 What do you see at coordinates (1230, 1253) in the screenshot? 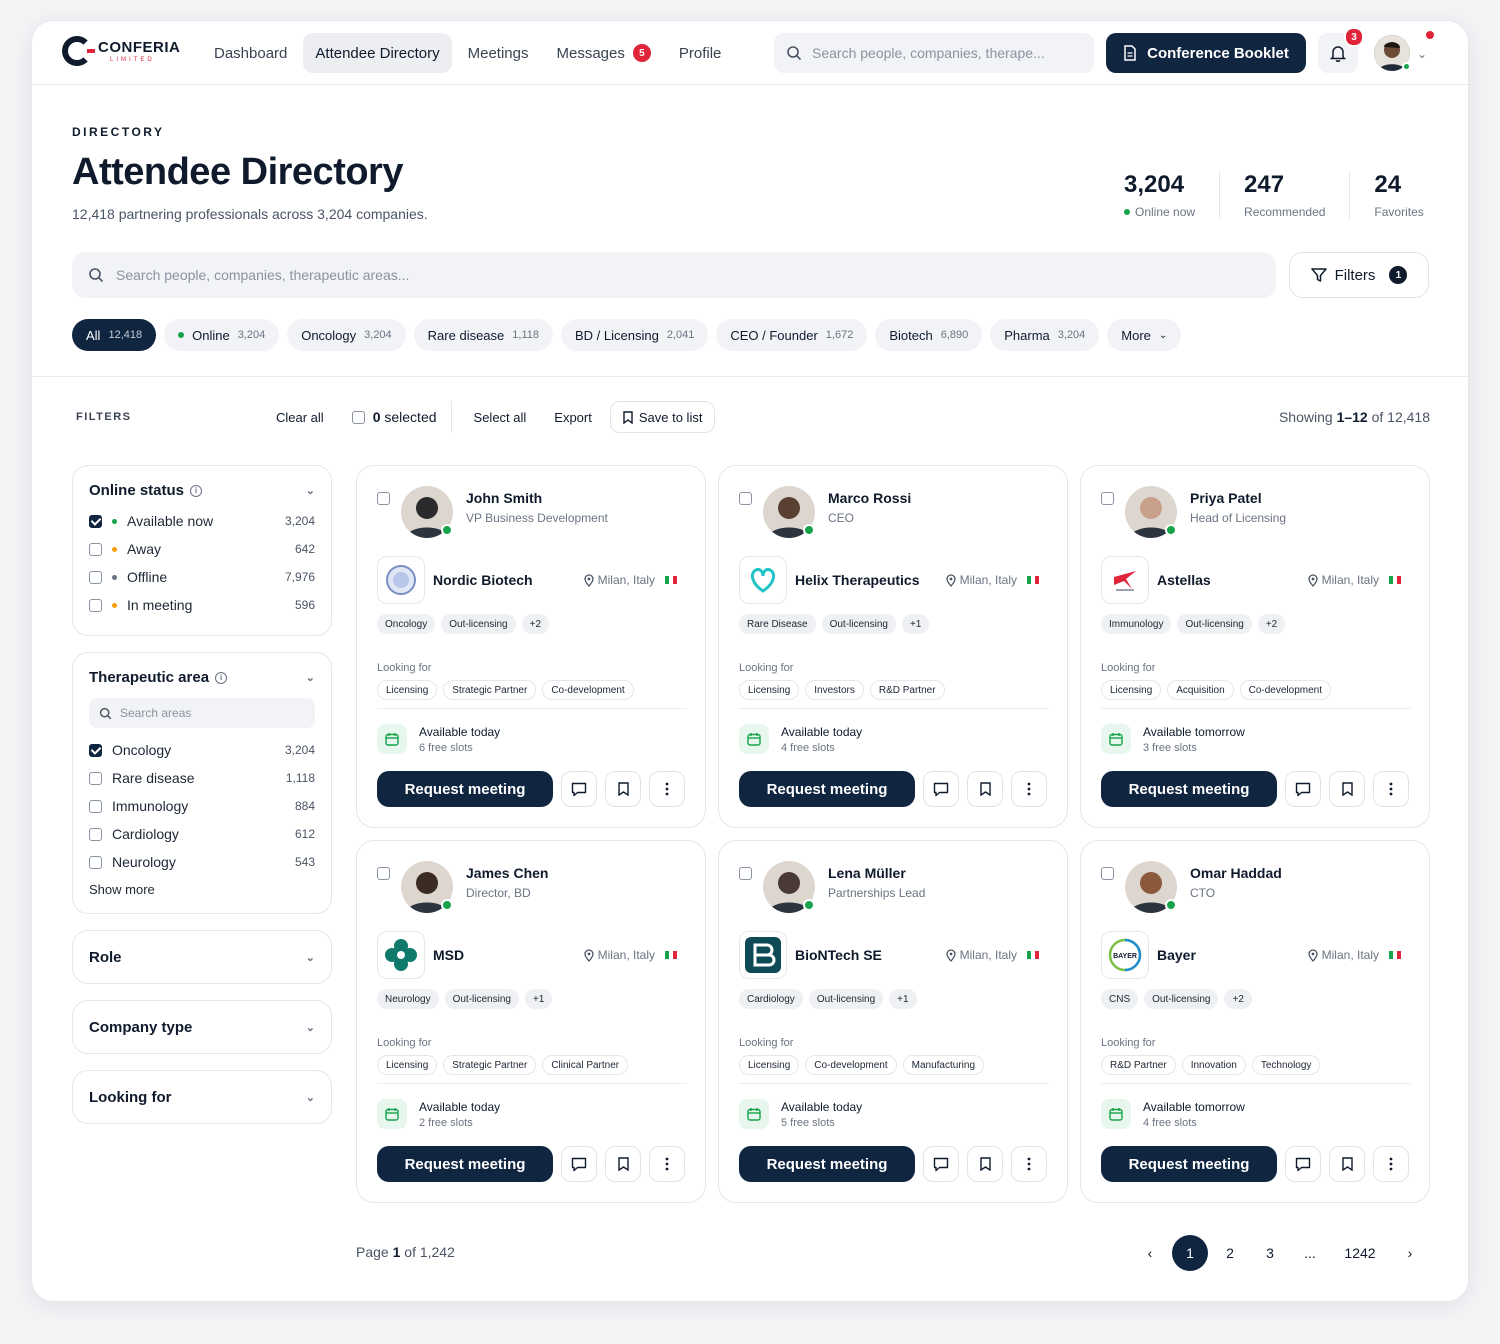
I see `page-2: 2` at bounding box center [1230, 1253].